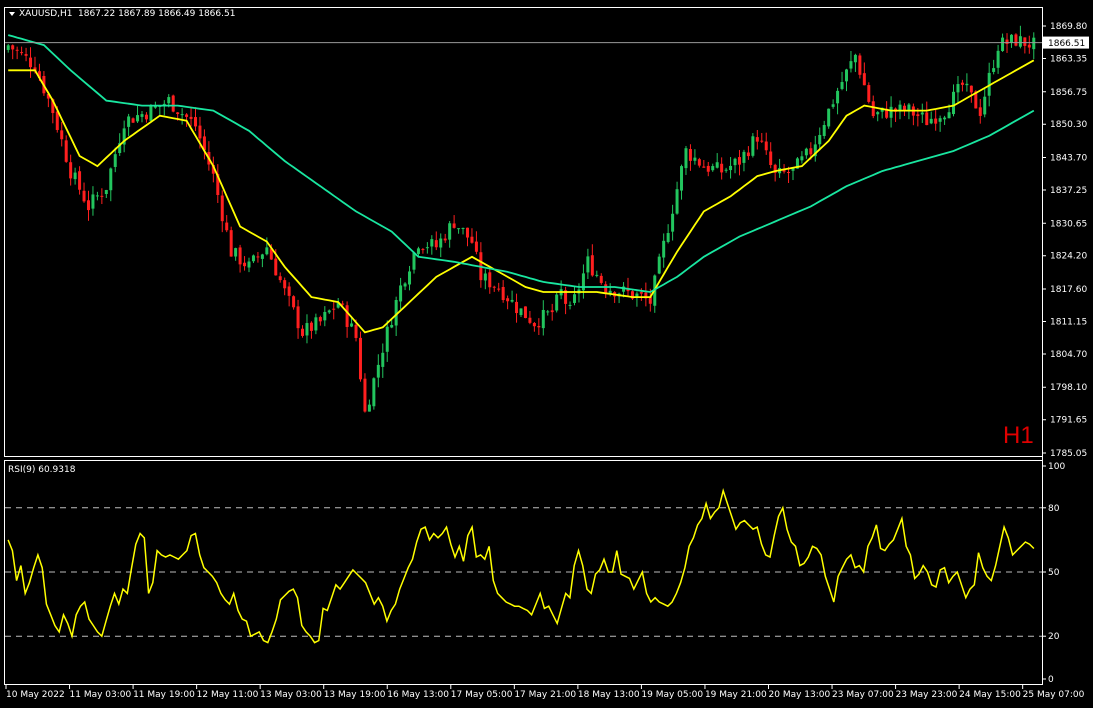  Describe the element at coordinates (12, 14) in the screenshot. I see `chevron-down-icon` at that location.